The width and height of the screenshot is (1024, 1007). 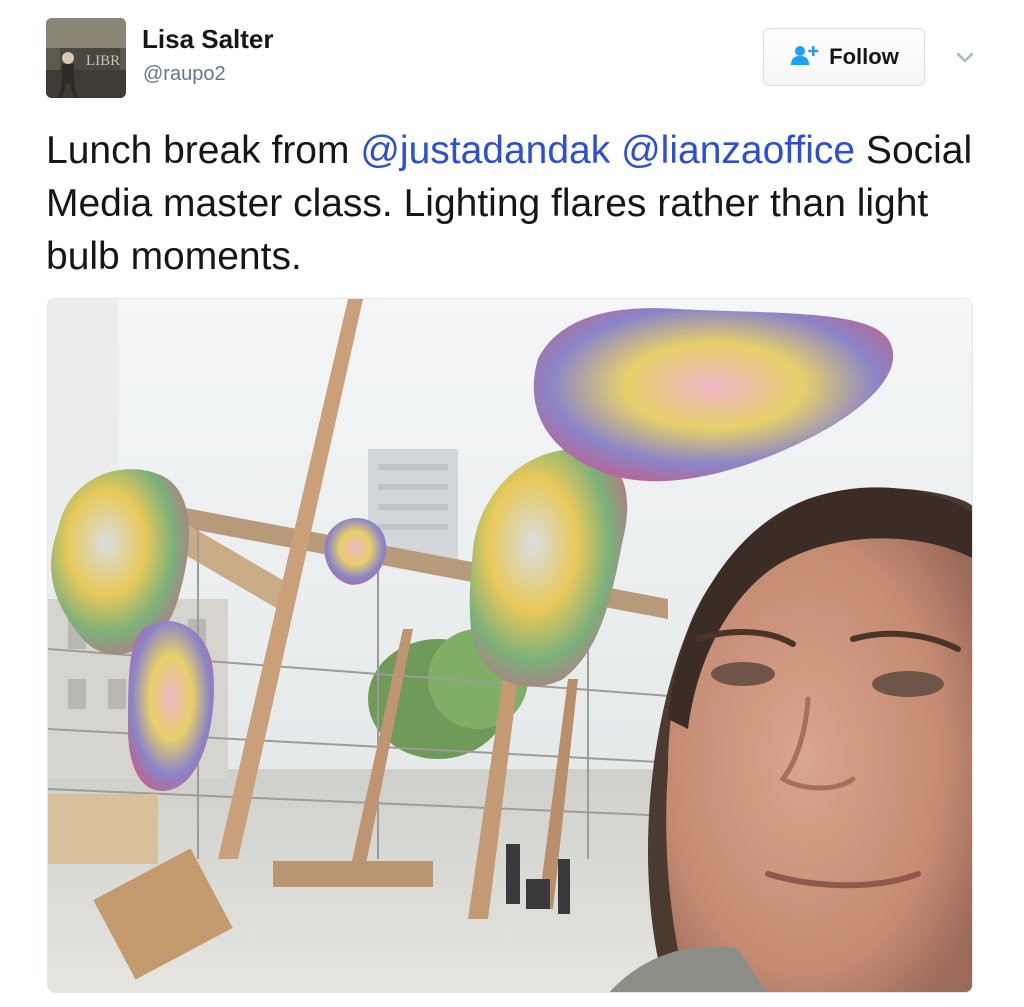 I want to click on avatar: LIBR, so click(x=86, y=58).